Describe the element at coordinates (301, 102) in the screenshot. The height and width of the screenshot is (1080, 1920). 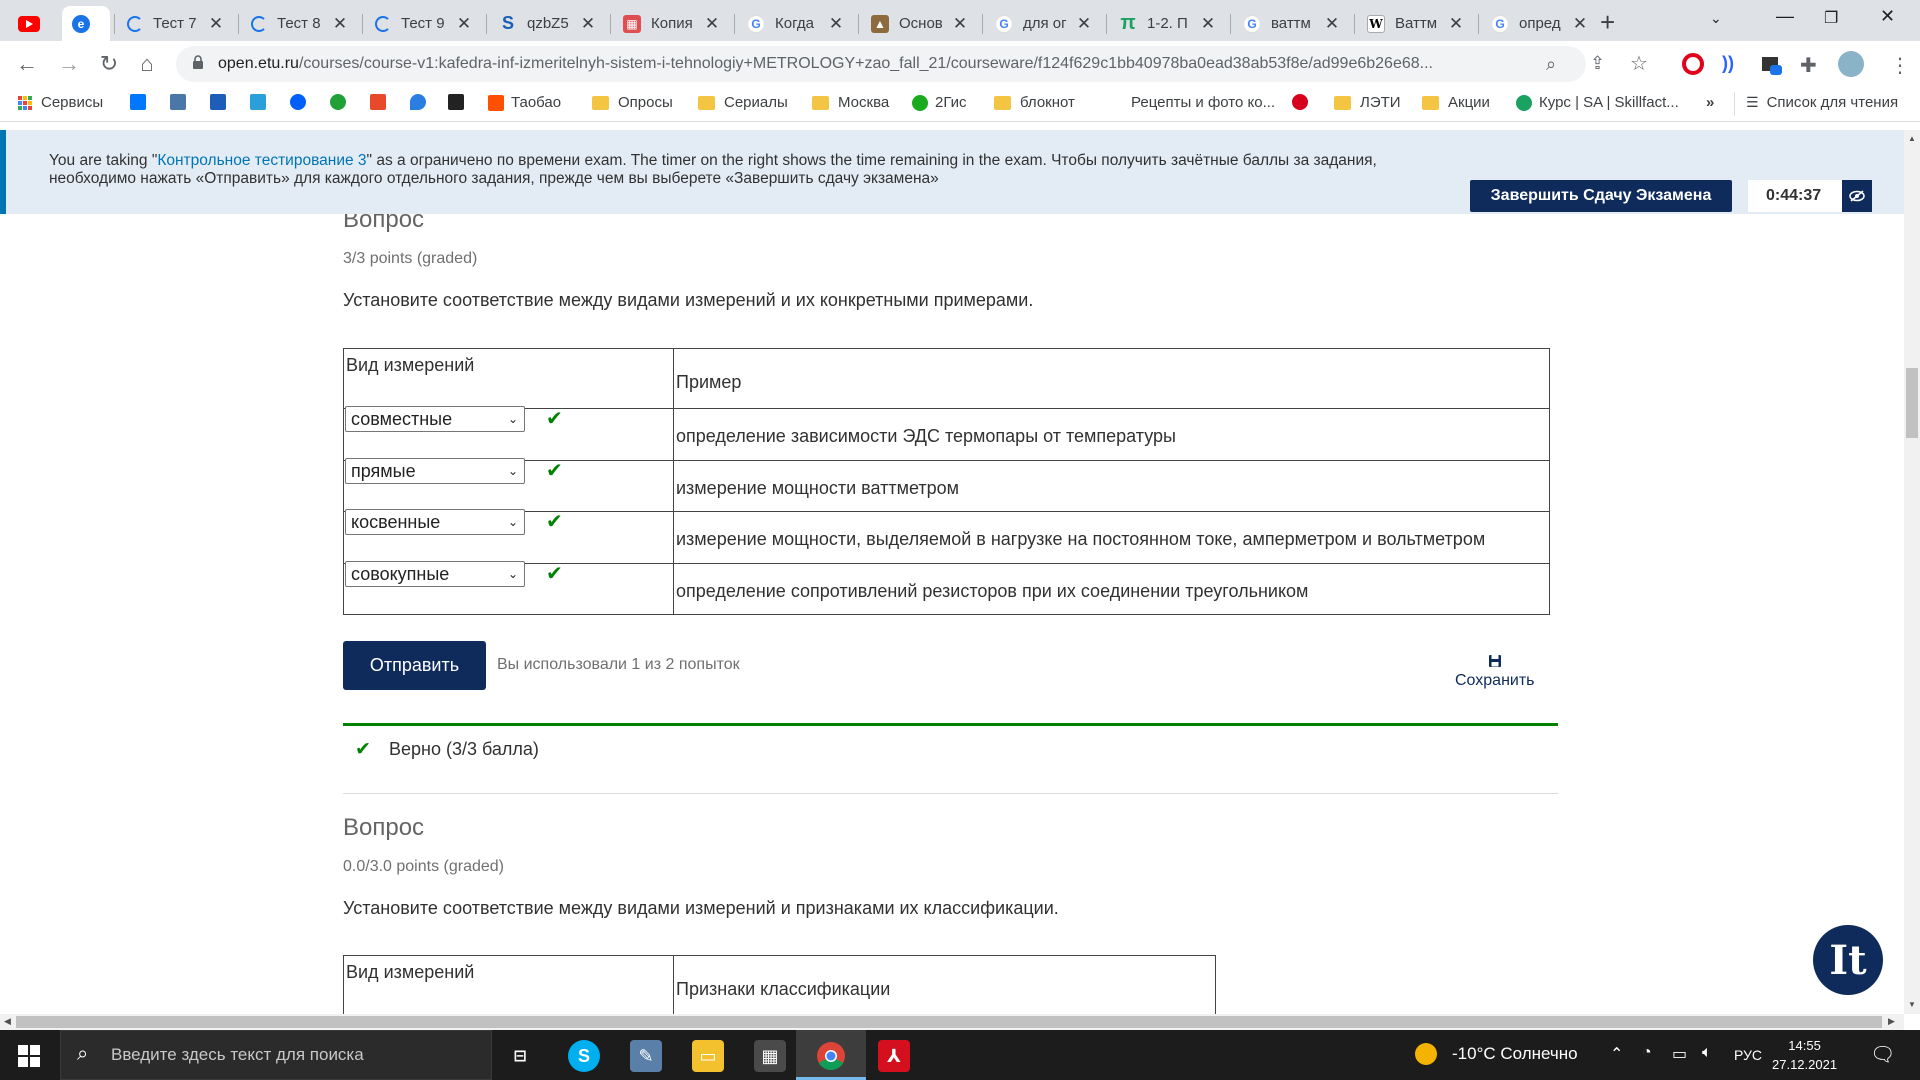
I see `bookmark-mailru` at that location.